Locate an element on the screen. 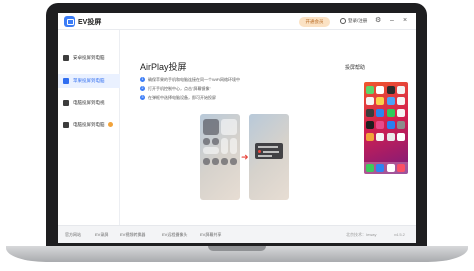 Image resolution: width=474 pixels, height=271 pixels. sidebar-item-pc-to-pc: 电脑投屏到电脑 is located at coordinates (89, 125).